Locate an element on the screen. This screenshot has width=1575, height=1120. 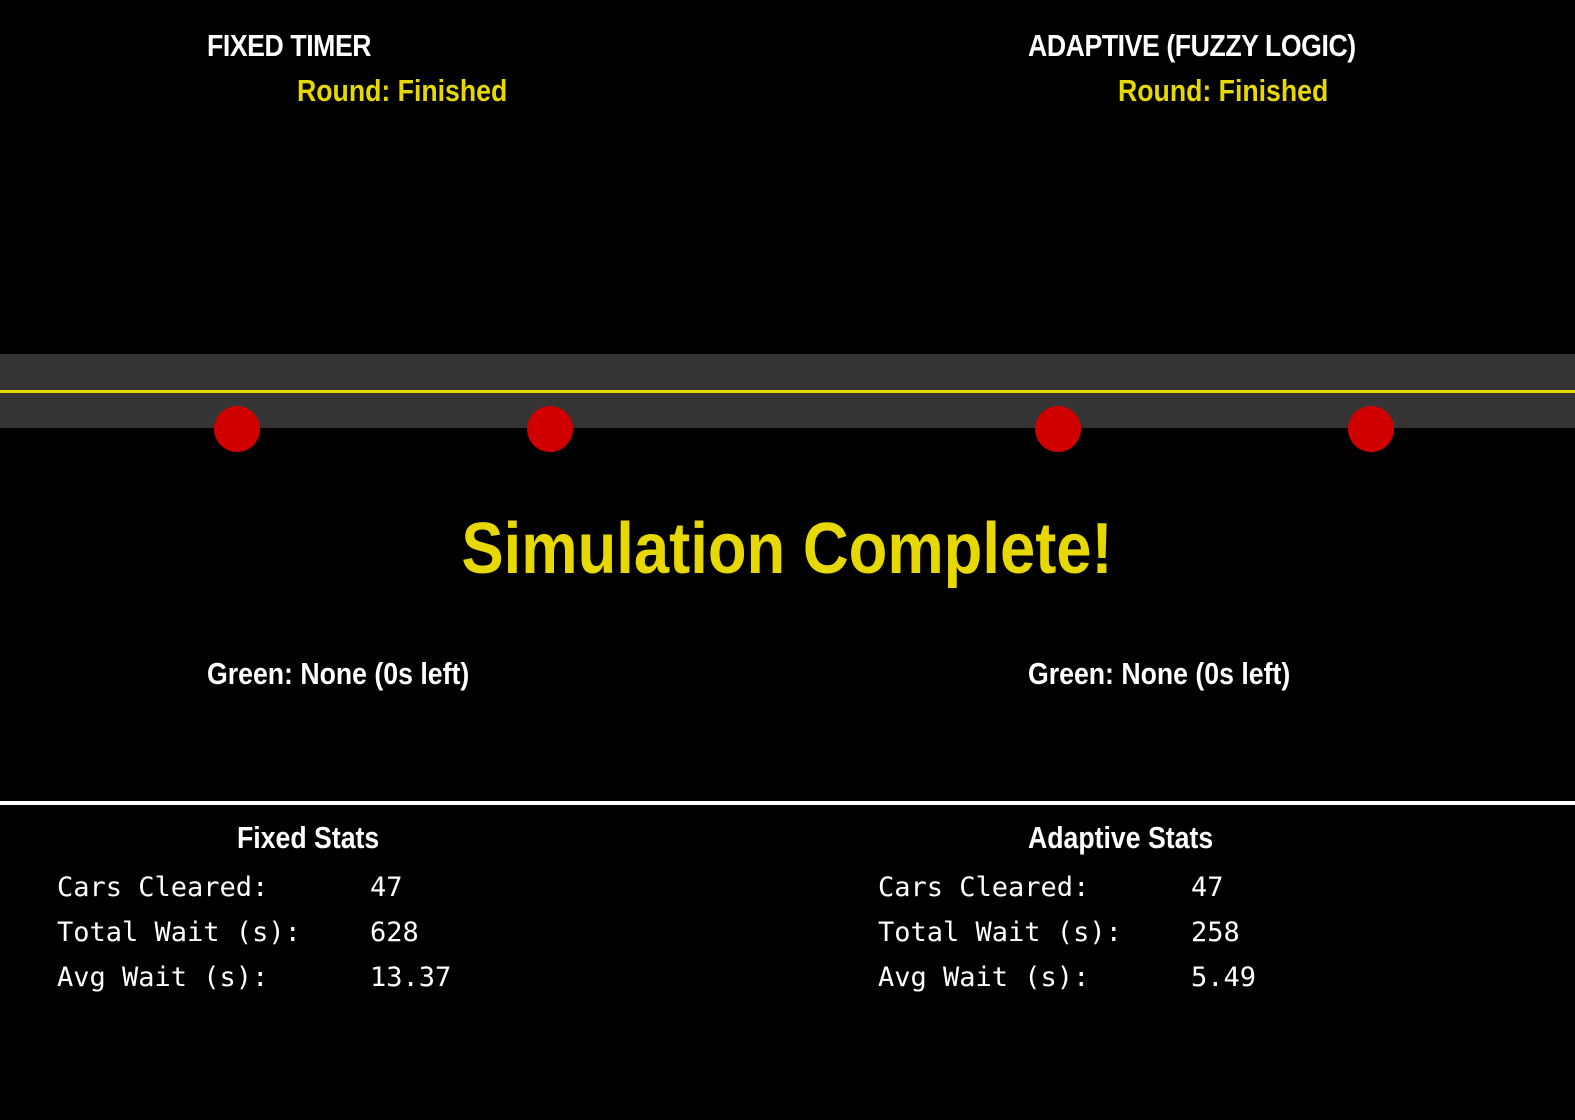
adaptive-stat-row: Total Wait (s): is located at coordinates (1000, 932).